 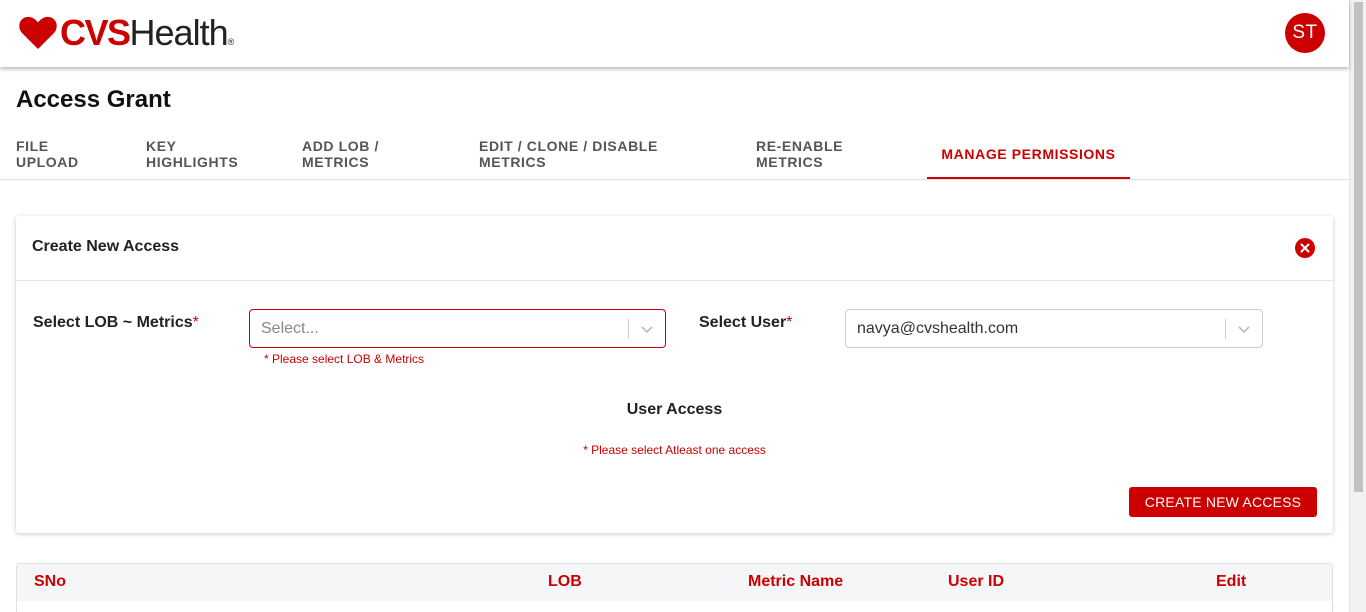 I want to click on lob-metrics-label-text: Select LOB ~ Metrics, so click(x=113, y=322).